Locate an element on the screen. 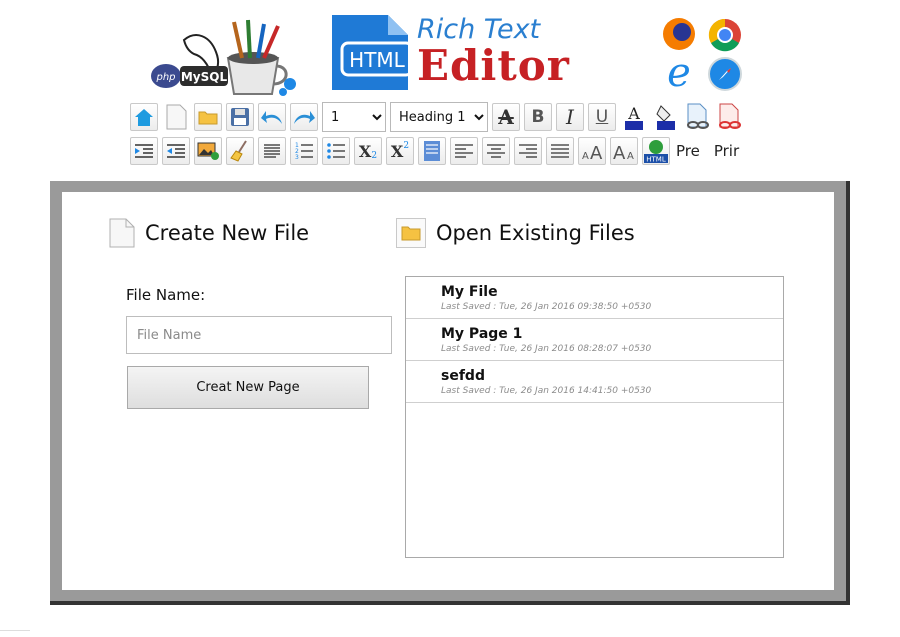 The height and width of the screenshot is (637, 900). broom-icon is located at coordinates (238, 151).